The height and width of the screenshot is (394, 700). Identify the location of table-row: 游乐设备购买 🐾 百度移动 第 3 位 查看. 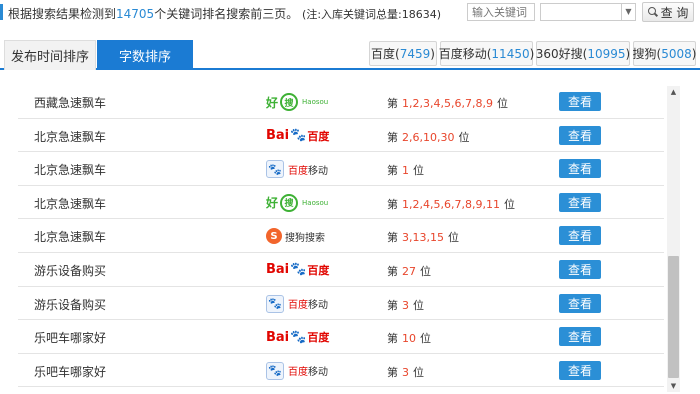
(341, 304).